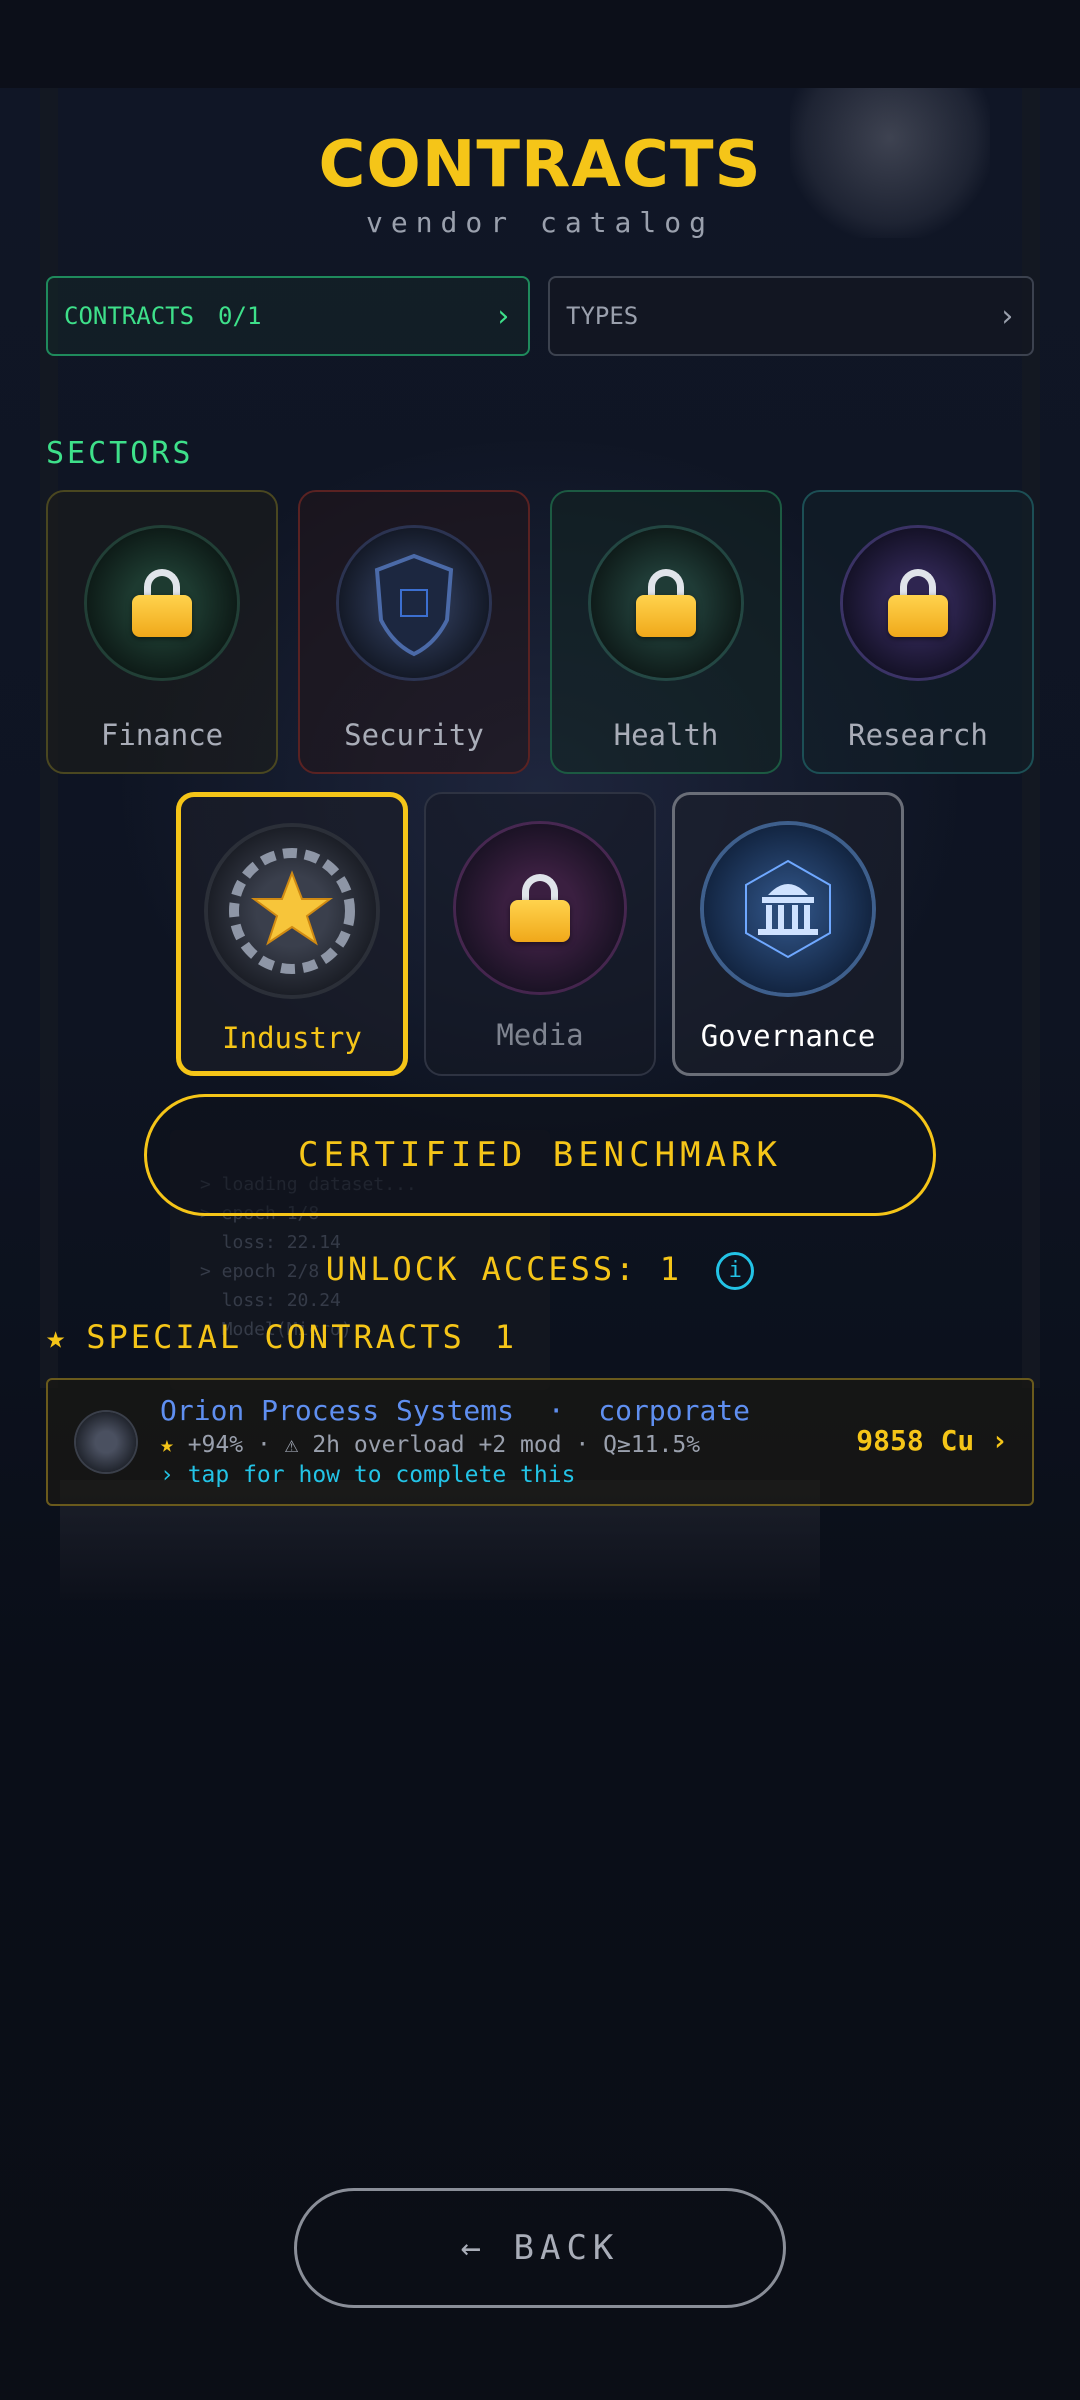  I want to click on gear-emblem-icon, so click(106, 1442).